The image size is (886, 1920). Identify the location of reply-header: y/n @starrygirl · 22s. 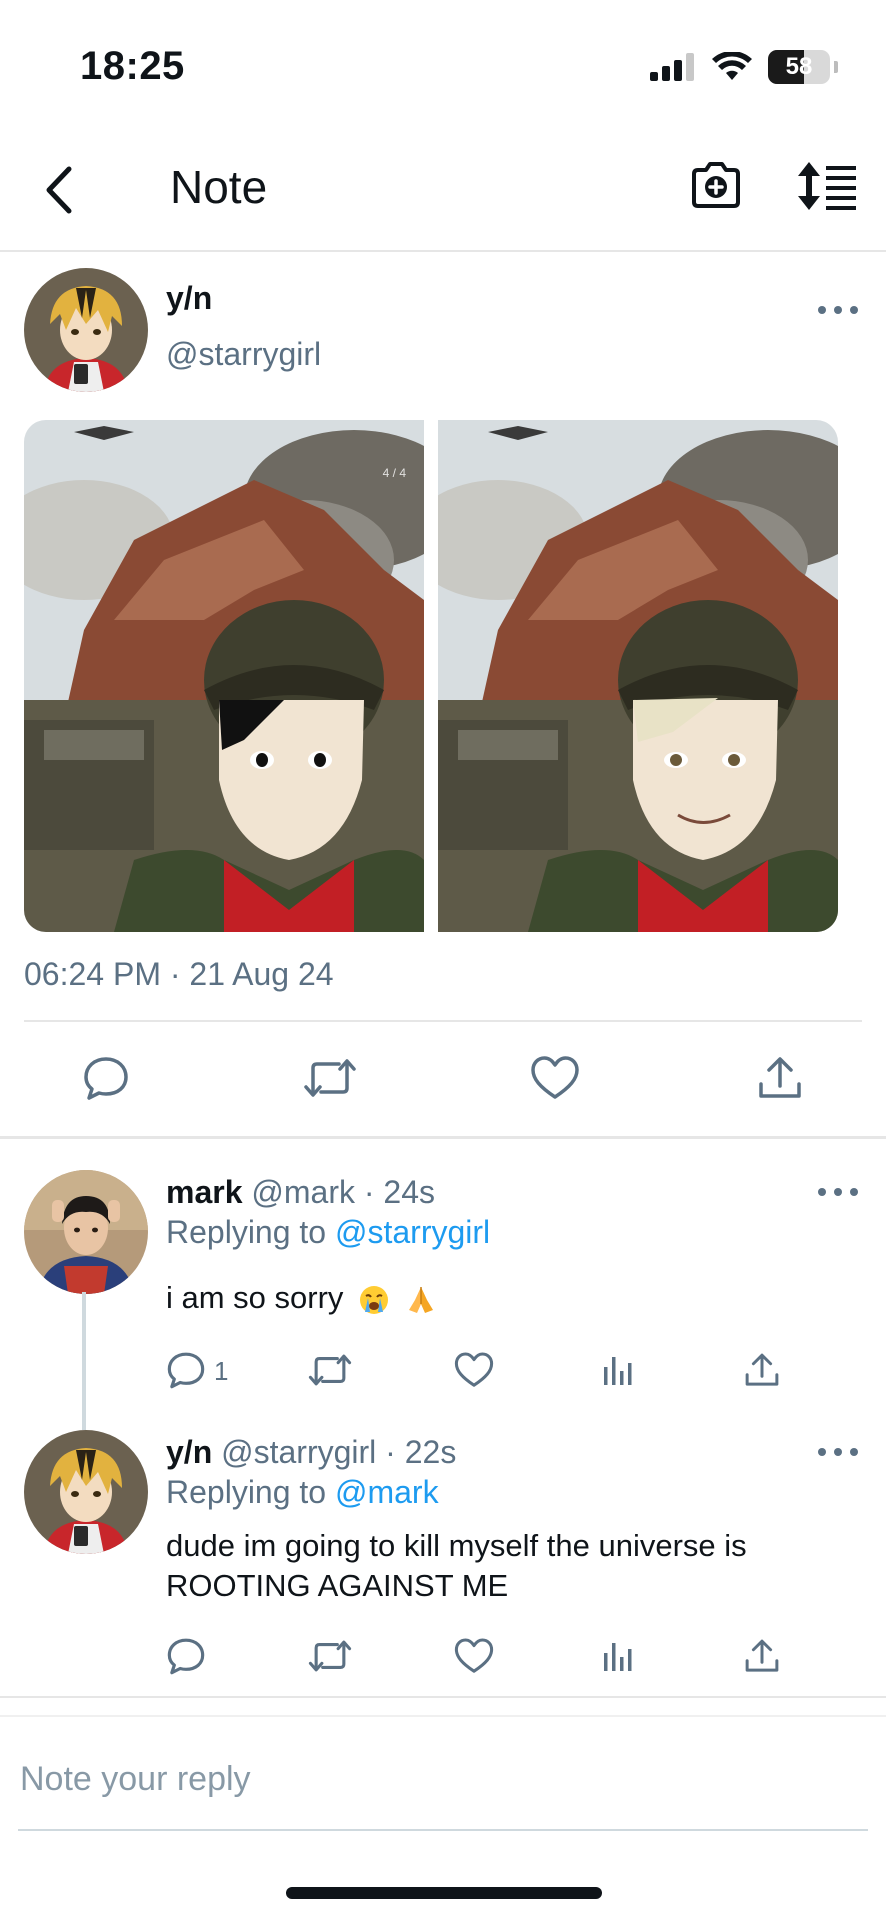
(311, 1452).